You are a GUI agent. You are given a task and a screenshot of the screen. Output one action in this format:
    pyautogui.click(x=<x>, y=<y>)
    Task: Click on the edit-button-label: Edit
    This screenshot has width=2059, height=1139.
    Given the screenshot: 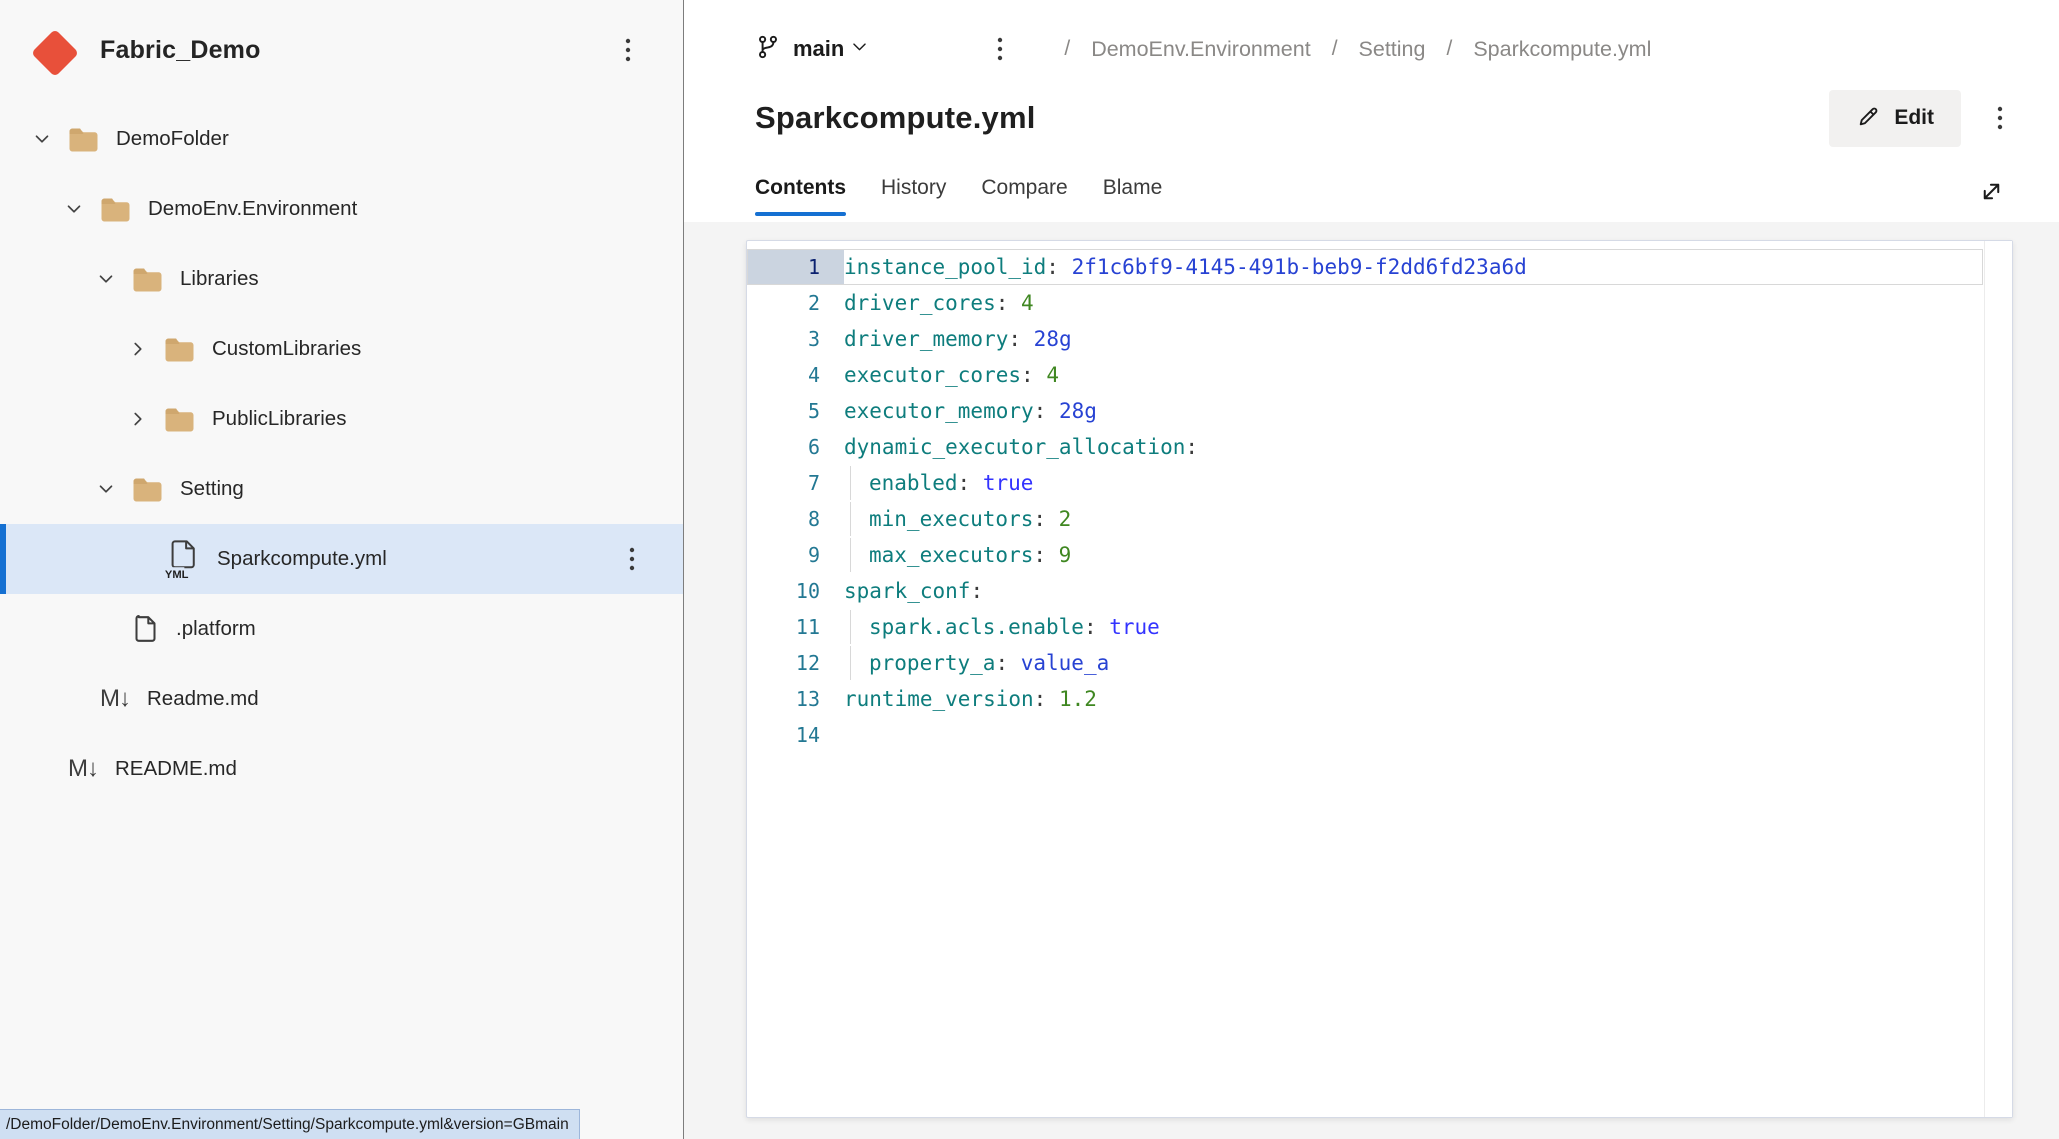 What is the action you would take?
    pyautogui.click(x=1914, y=117)
    